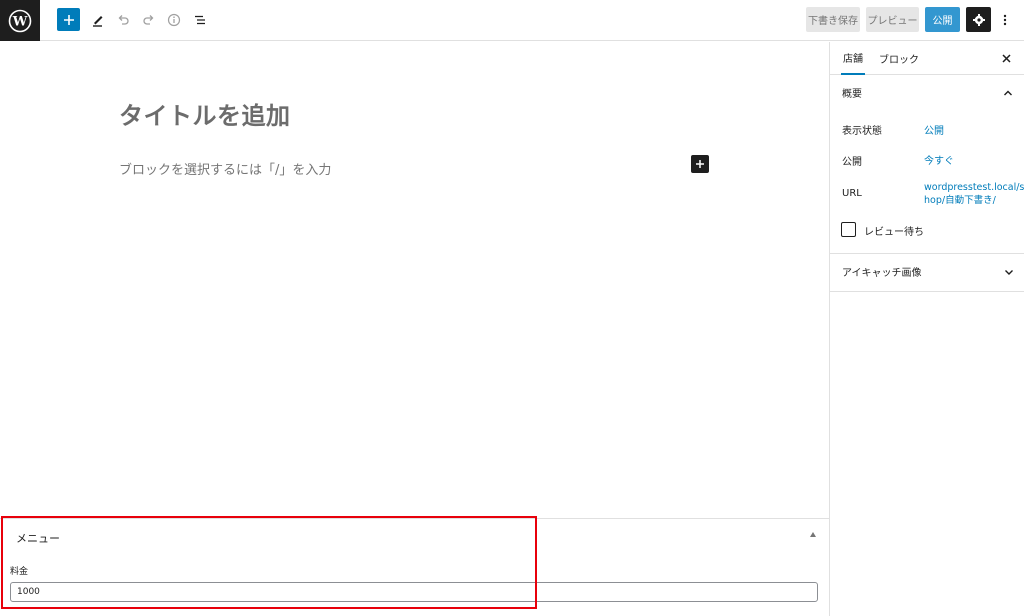  I want to click on editor-toolbar: W 下書き保存 プレビュー 公開, so click(512, 20).